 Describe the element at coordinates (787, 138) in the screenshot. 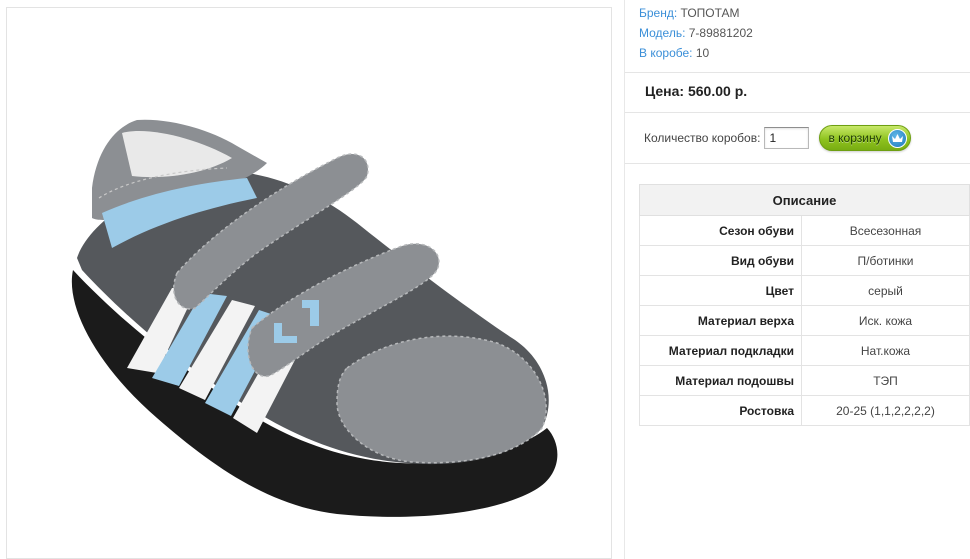

I see `quantity-input` at that location.